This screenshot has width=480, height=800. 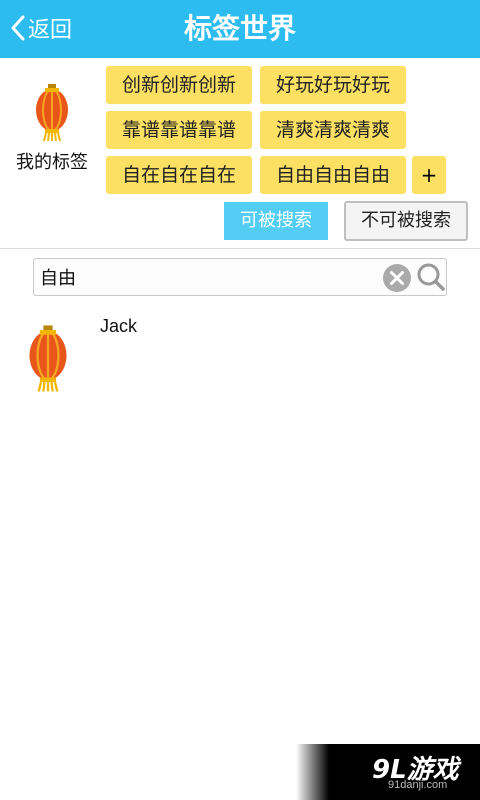 What do you see at coordinates (431, 277) in the screenshot?
I see `search-icon` at bounding box center [431, 277].